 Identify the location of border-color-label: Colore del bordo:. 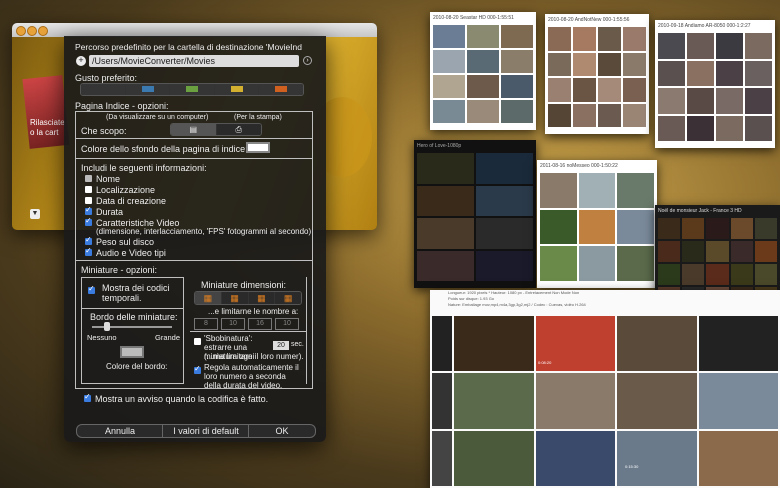
(137, 366).